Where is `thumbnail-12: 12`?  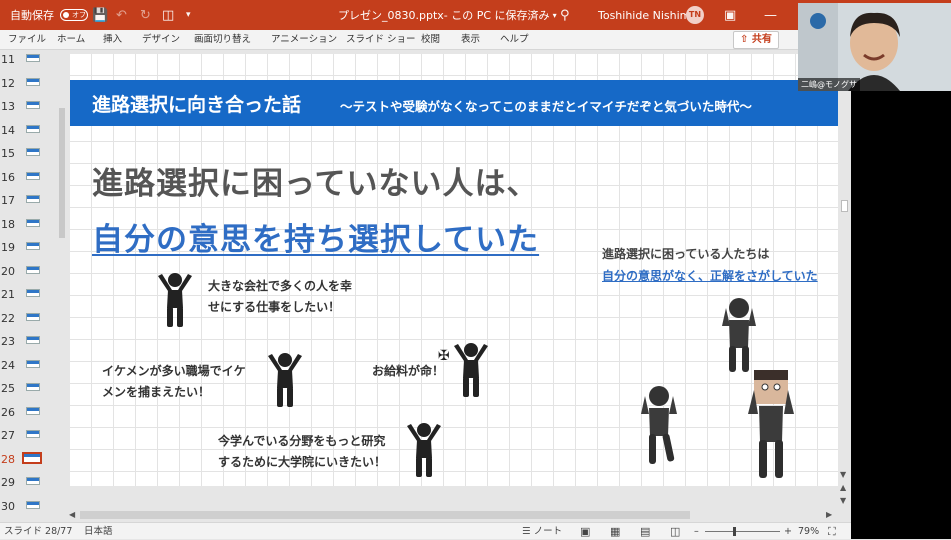 thumbnail-12: 12 is located at coordinates (28, 85).